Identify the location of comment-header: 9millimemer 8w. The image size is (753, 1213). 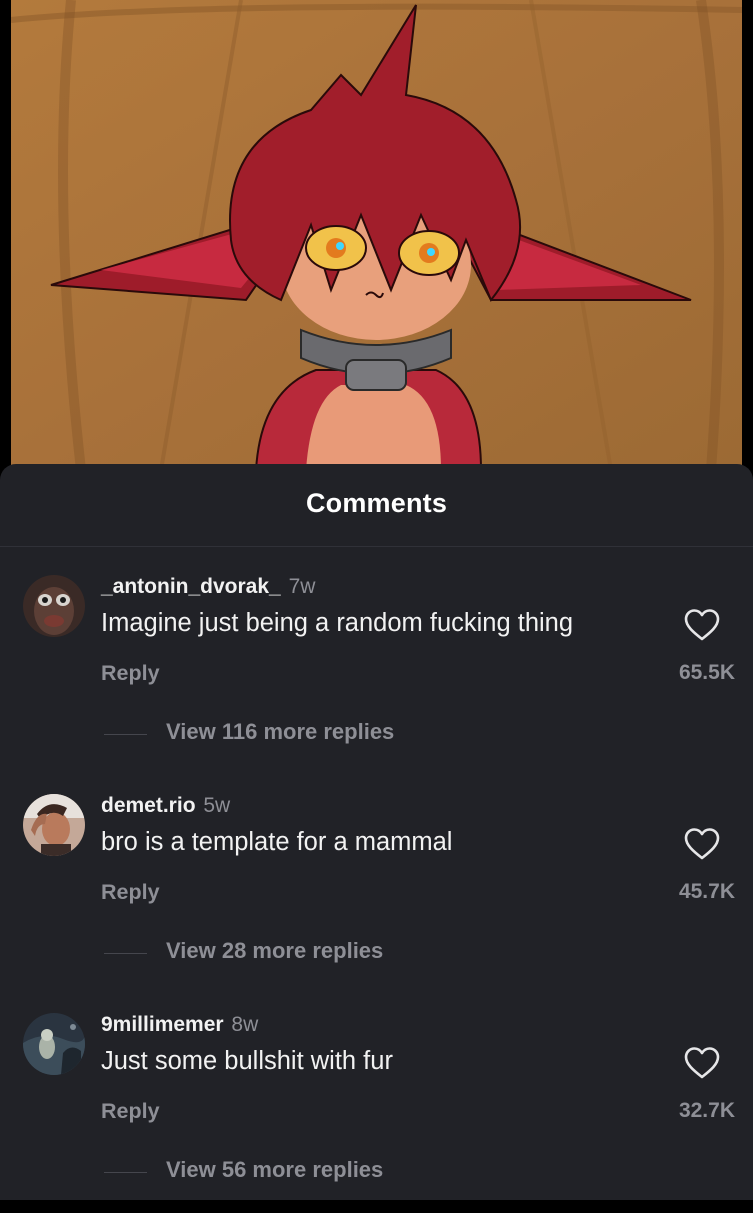
(179, 1025).